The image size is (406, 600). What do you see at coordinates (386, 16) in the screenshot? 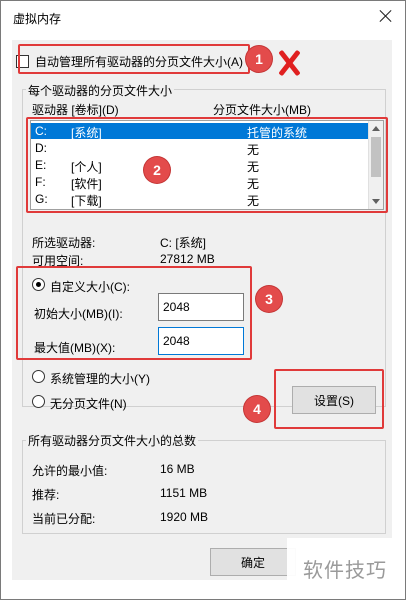
I see `close-icon` at bounding box center [386, 16].